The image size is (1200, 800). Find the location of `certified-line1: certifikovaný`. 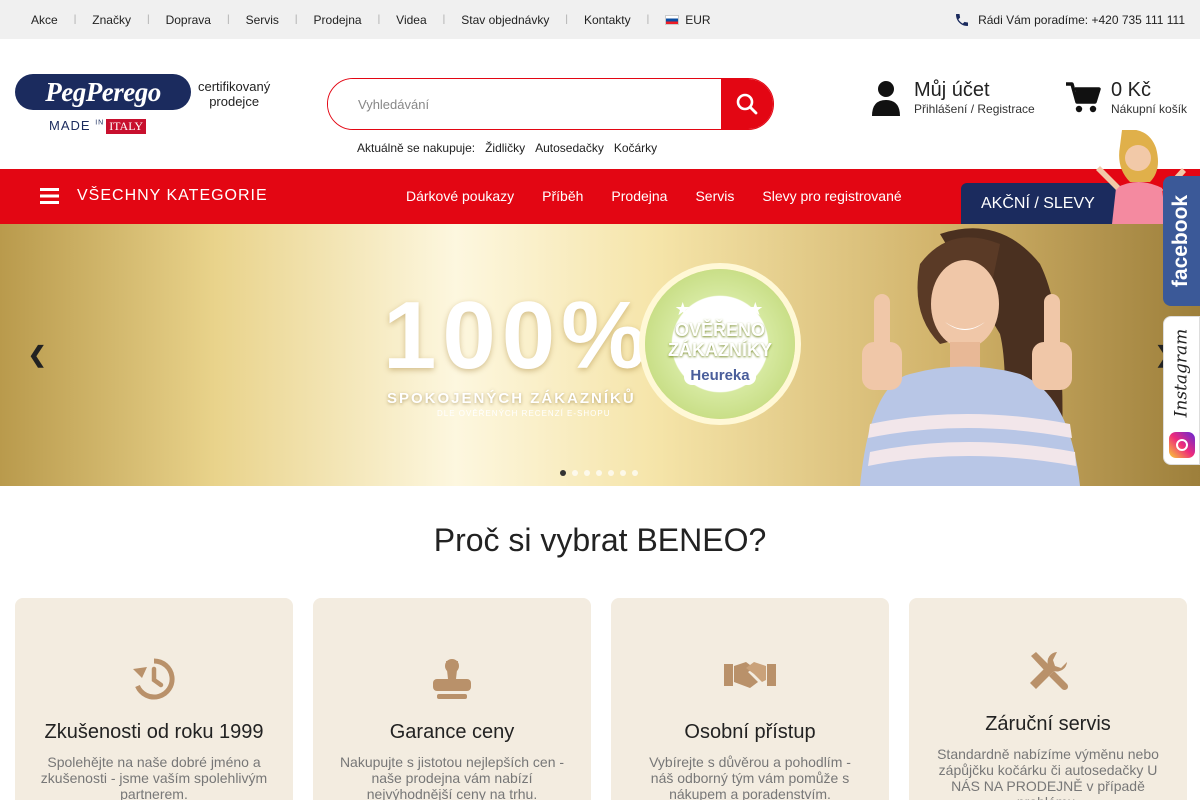

certified-line1: certifikovaný is located at coordinates (234, 86).